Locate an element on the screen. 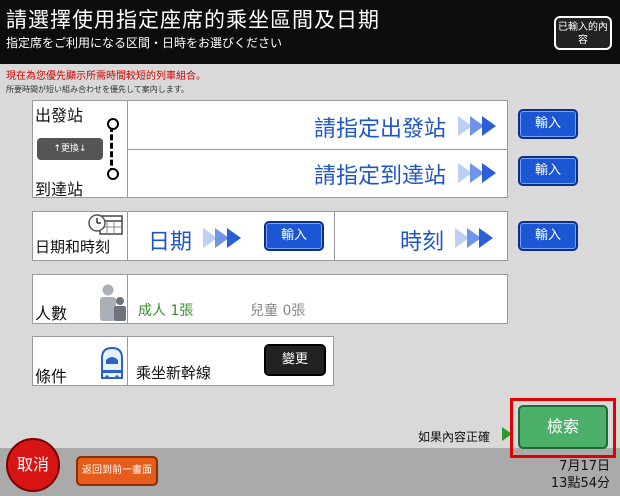 Image resolution: width=620 pixels, height=496 pixels. calendar-clock-icon is located at coordinates (105, 224).